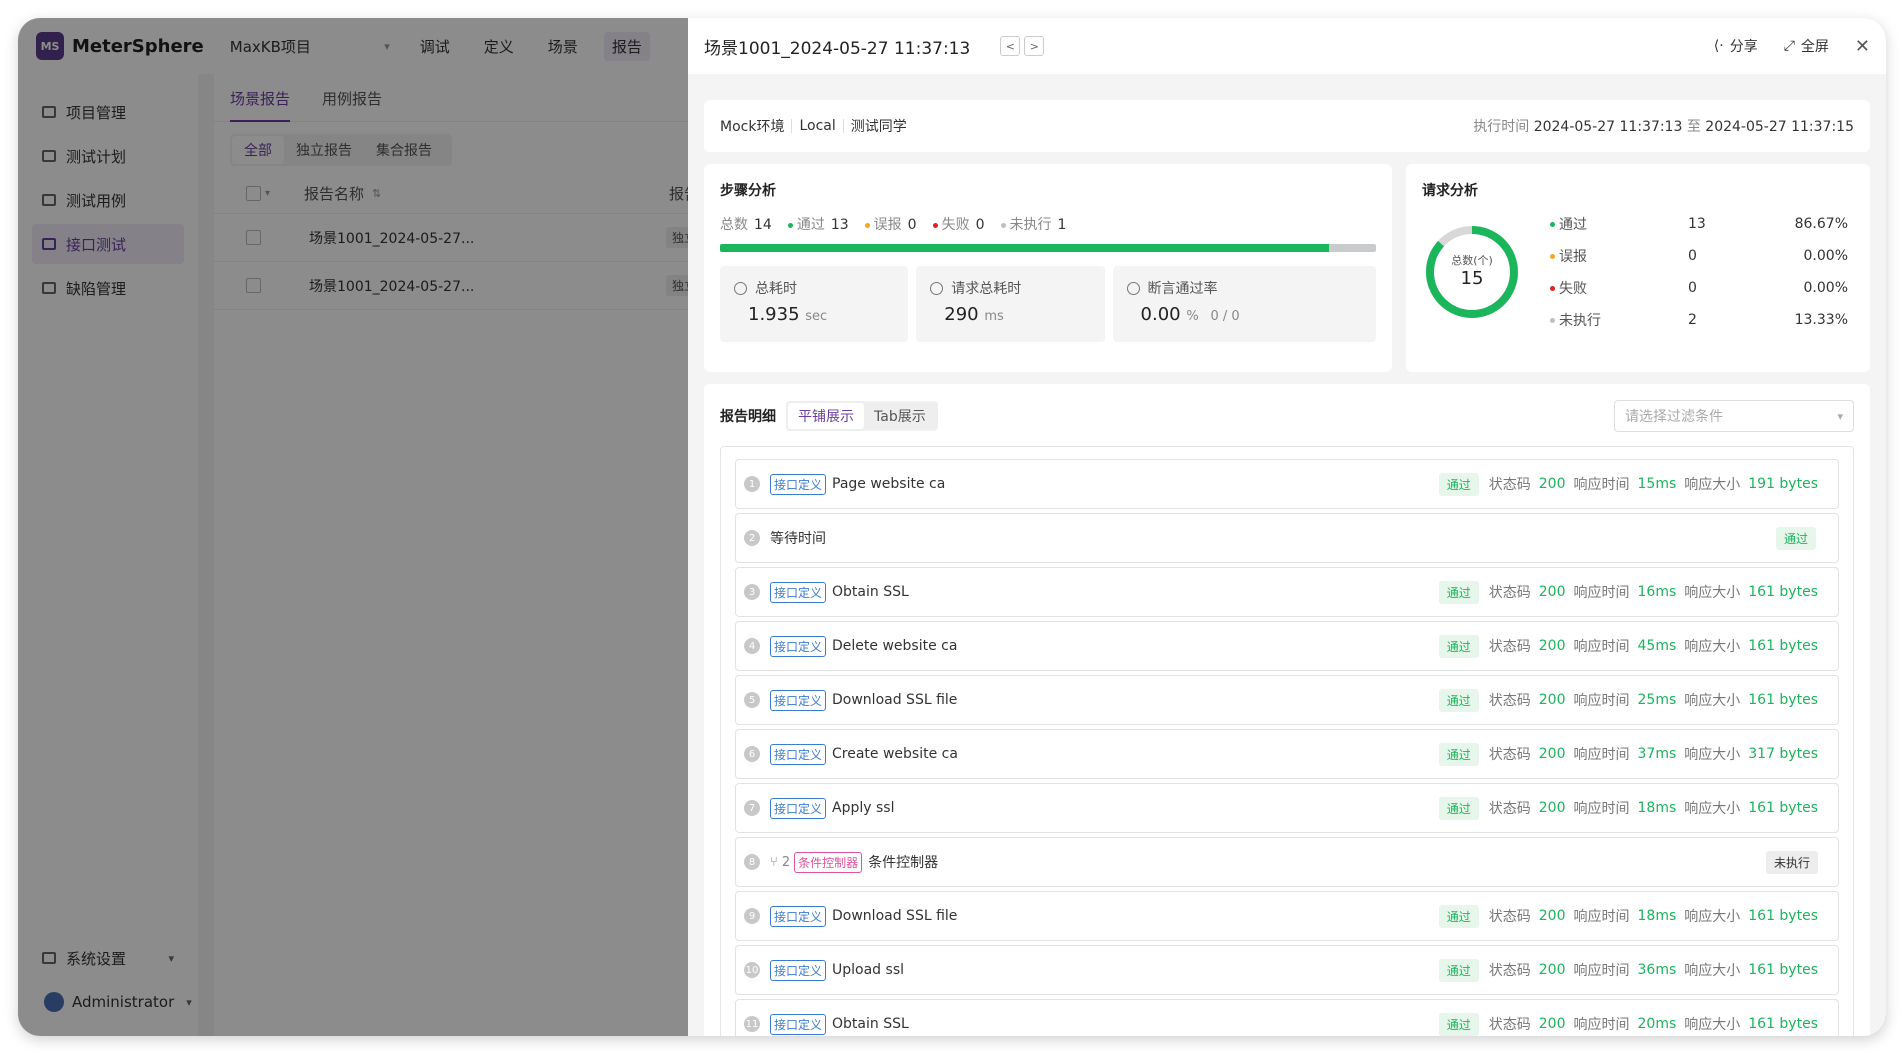 Image resolution: width=1903 pixels, height=1054 pixels. I want to click on view-toggle: 平铺展示 Tab展示, so click(862, 416).